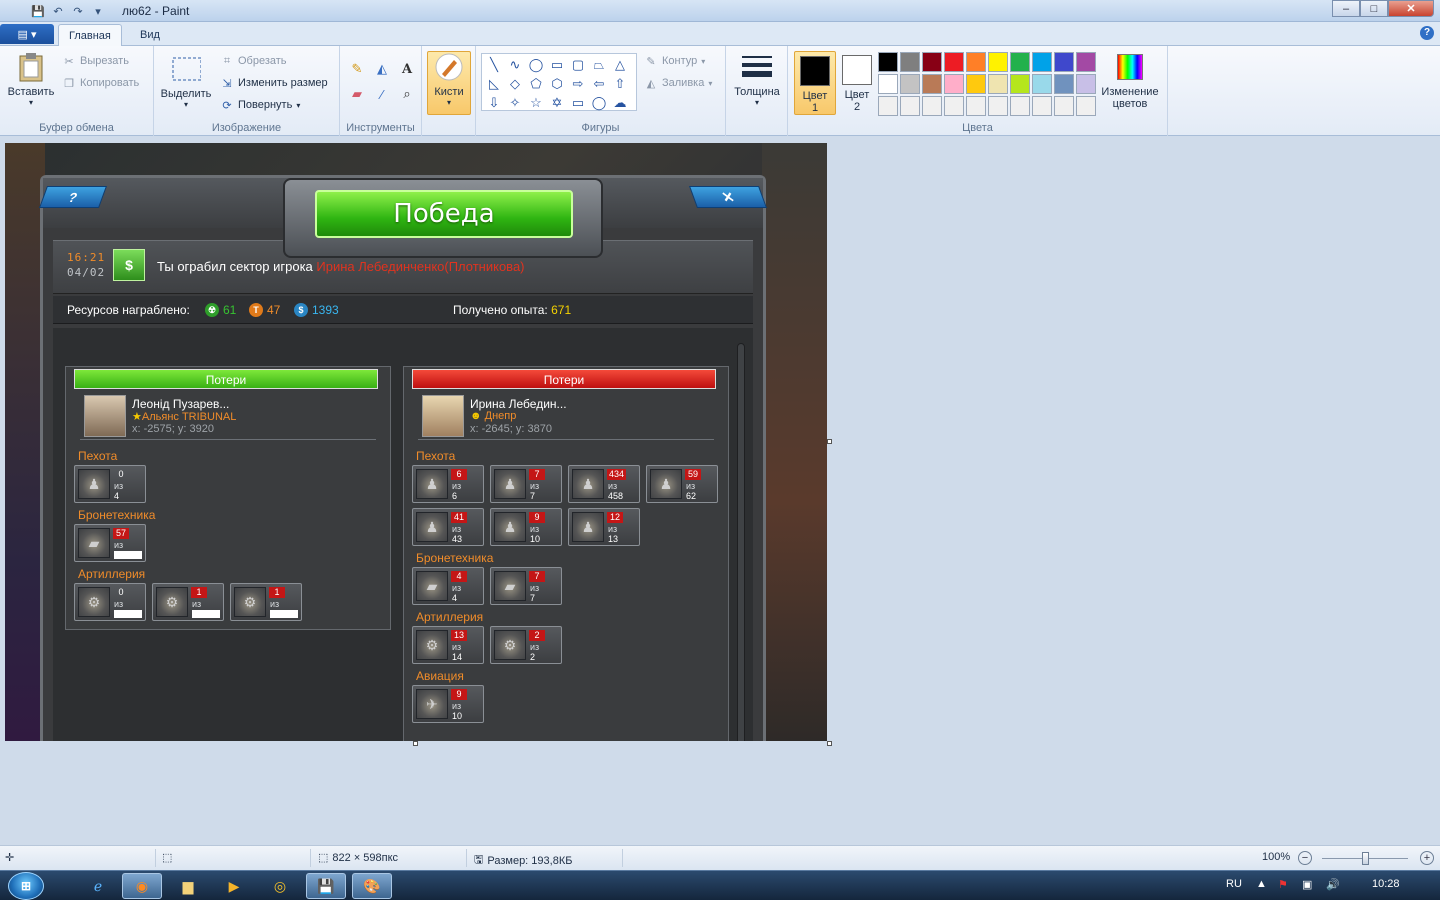  I want to click on size-button: Толщина ▾, so click(757, 79).